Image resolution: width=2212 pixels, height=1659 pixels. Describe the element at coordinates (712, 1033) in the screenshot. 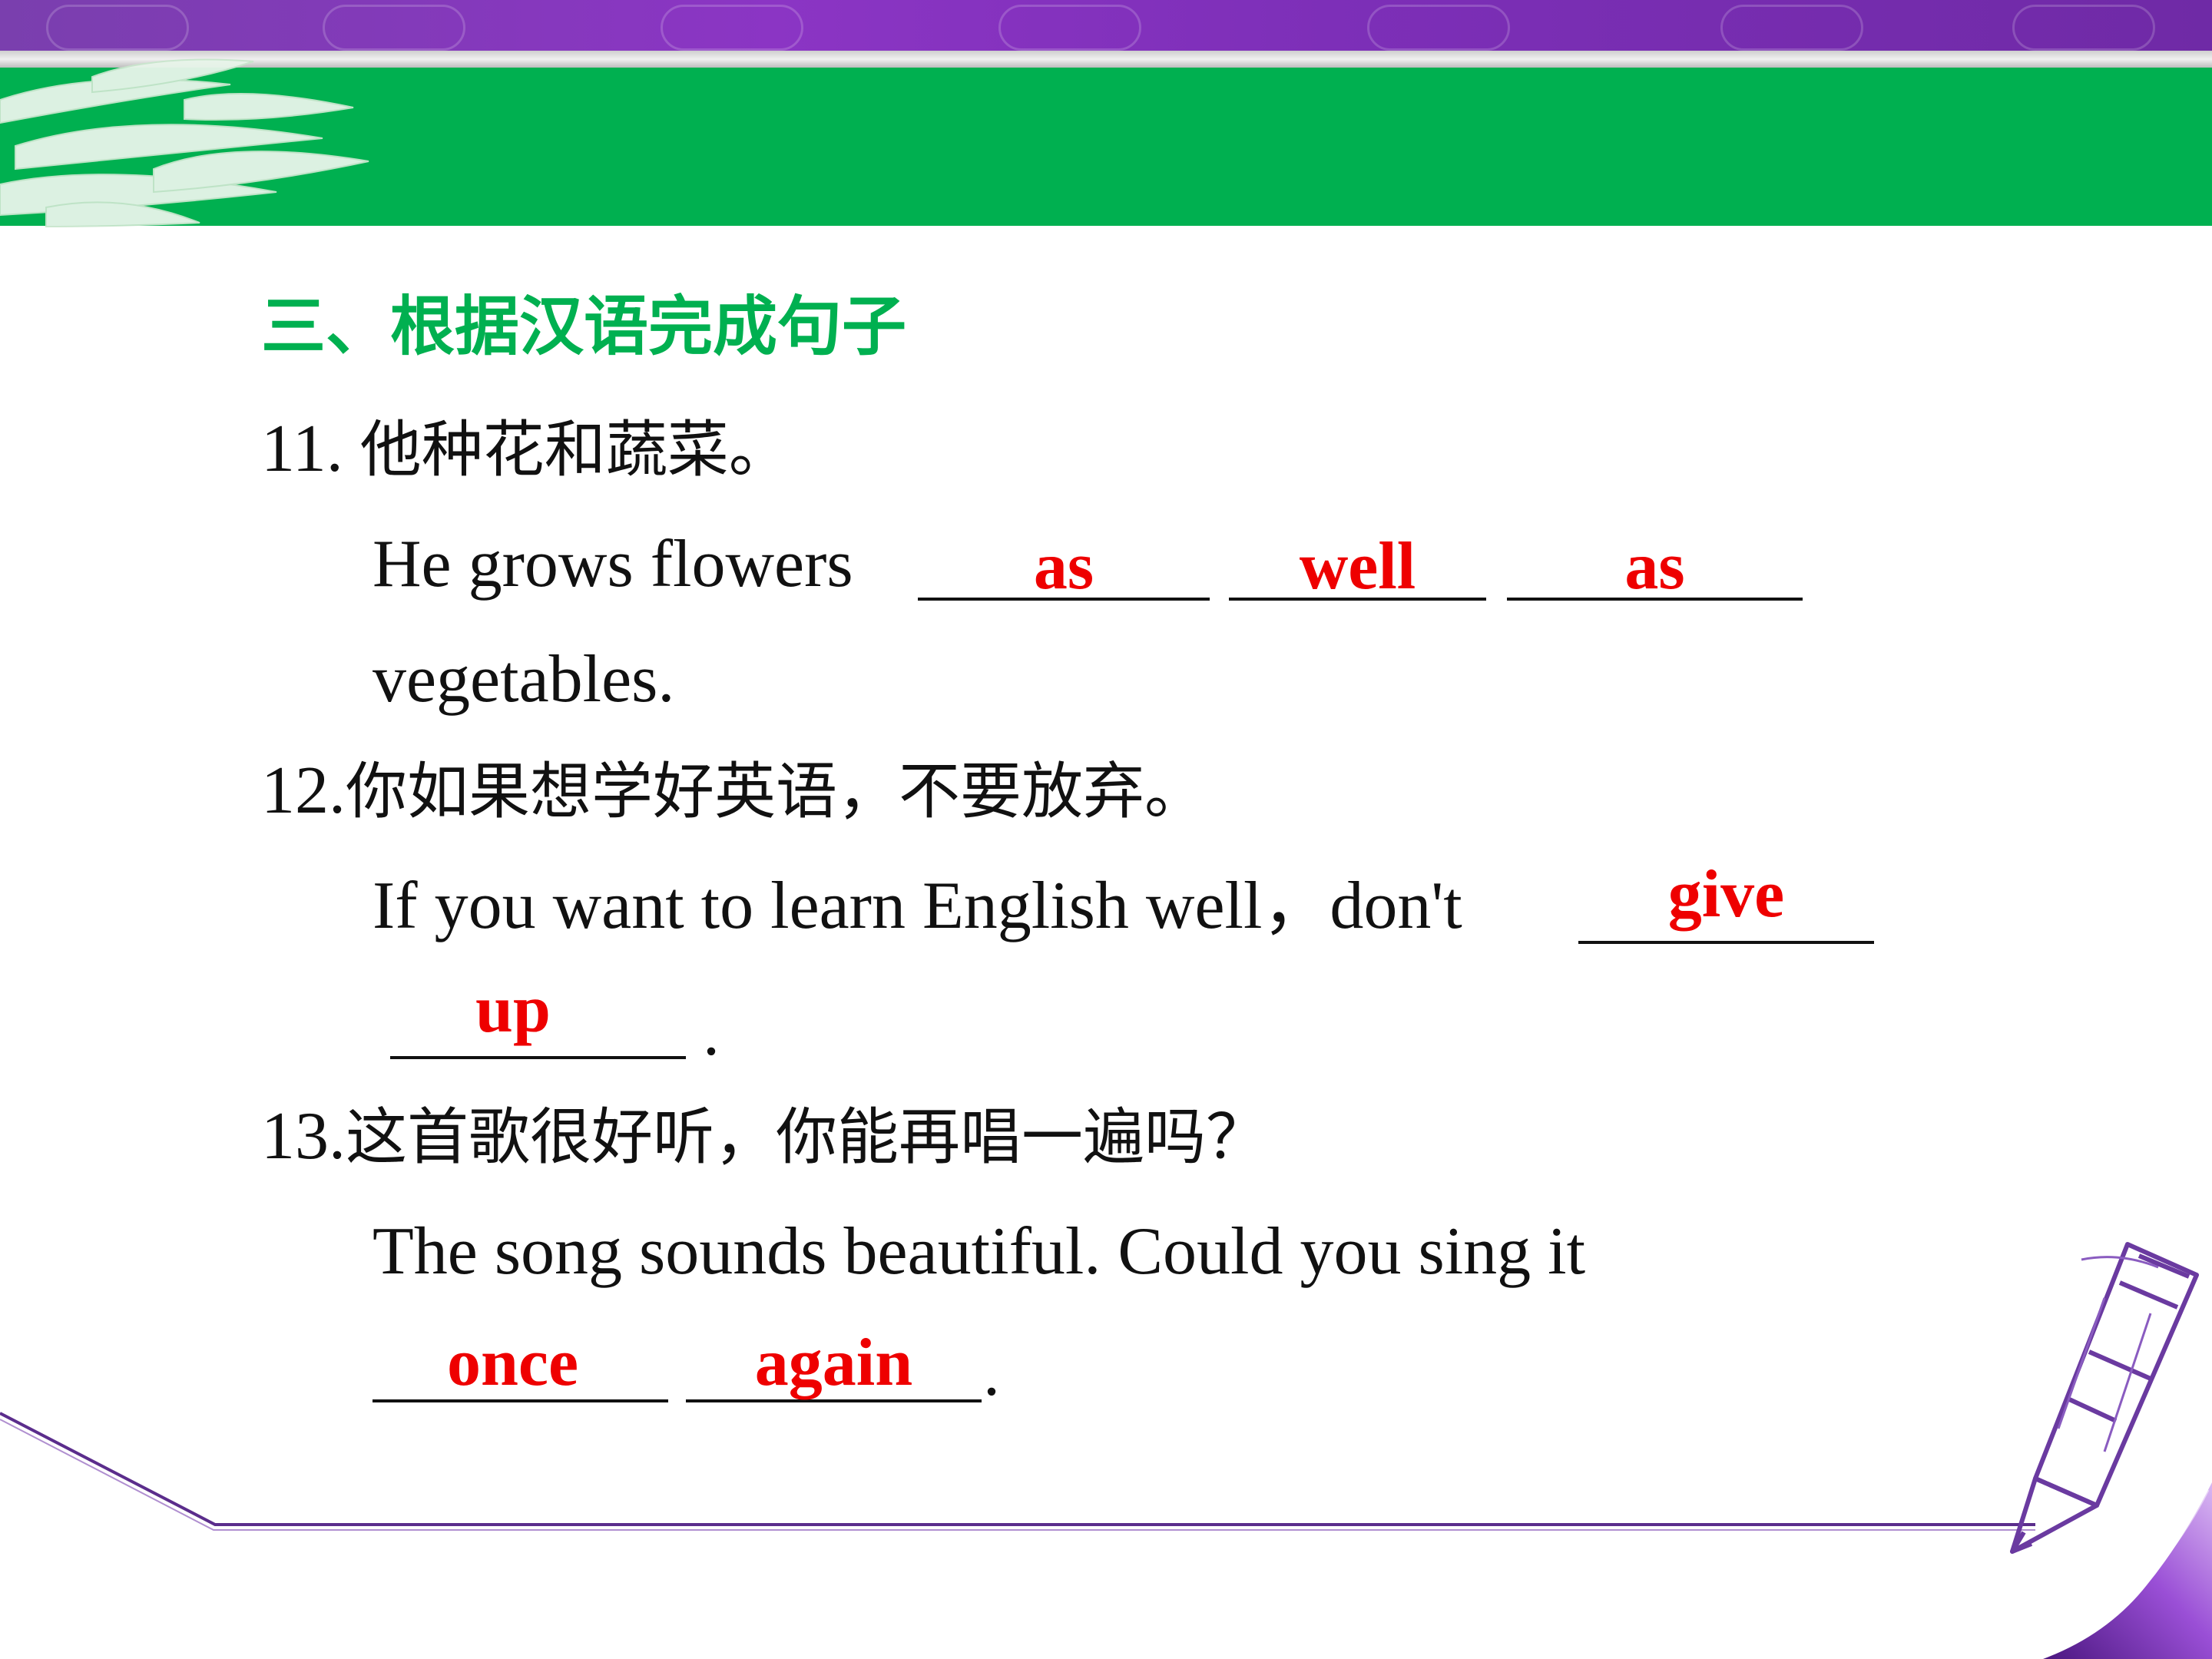

I see `sentence-end: .` at that location.